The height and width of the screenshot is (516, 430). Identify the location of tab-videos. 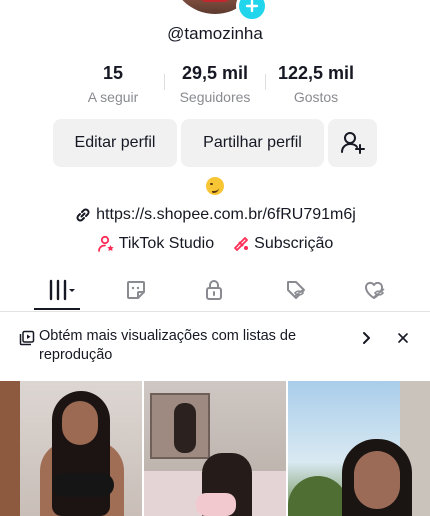
(58, 290).